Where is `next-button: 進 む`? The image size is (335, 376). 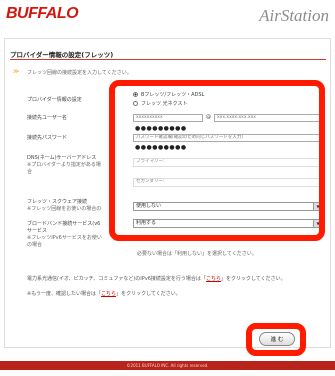 next-button: 進 む is located at coordinates (277, 339).